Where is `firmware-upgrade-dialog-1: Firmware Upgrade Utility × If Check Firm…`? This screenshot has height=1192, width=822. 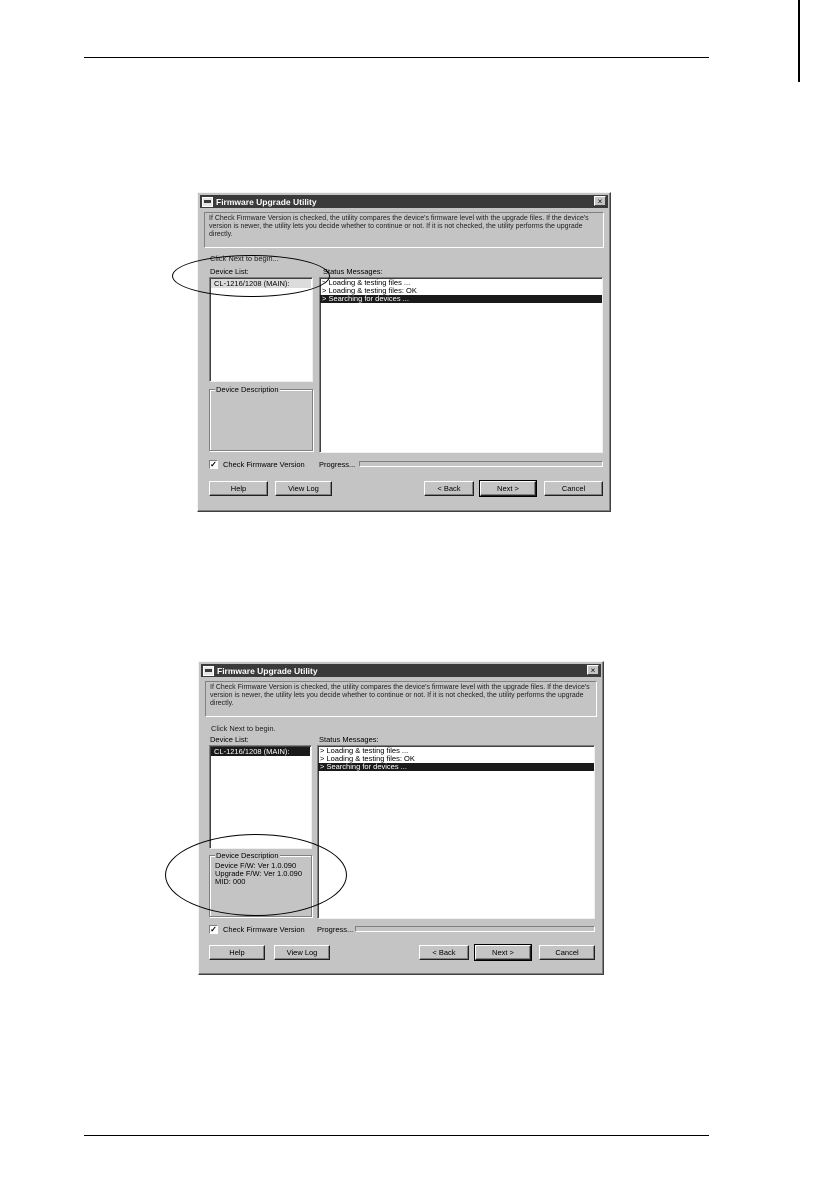 firmware-upgrade-dialog-1: Firmware Upgrade Utility × If Check Firm… is located at coordinates (404, 352).